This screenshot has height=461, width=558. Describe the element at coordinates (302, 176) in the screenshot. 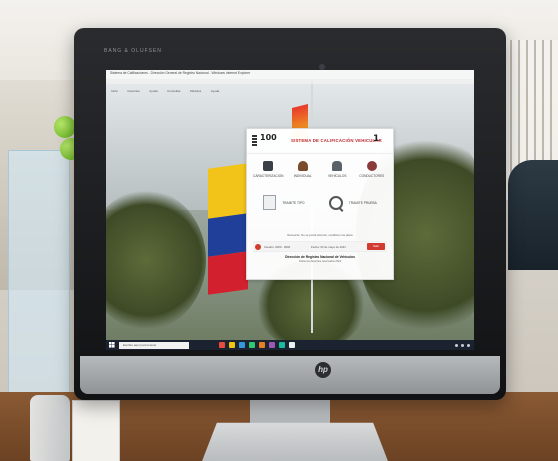

I see `tile-label: INDIVIDUAL` at that location.